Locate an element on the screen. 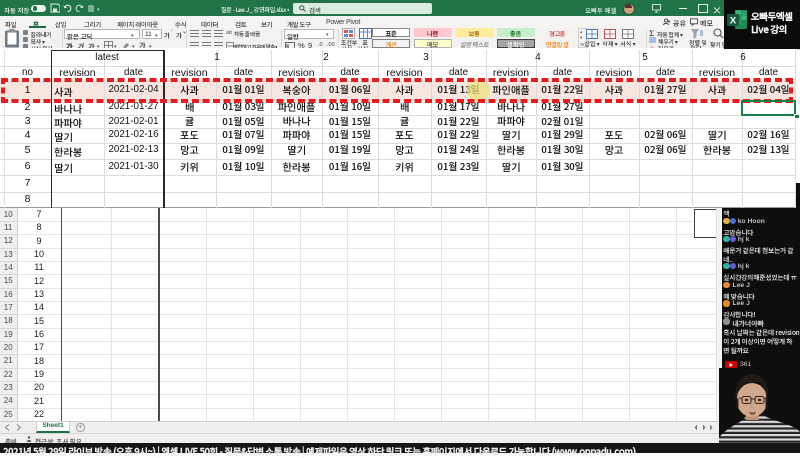  svg-text: X is located at coordinates (733, 21).